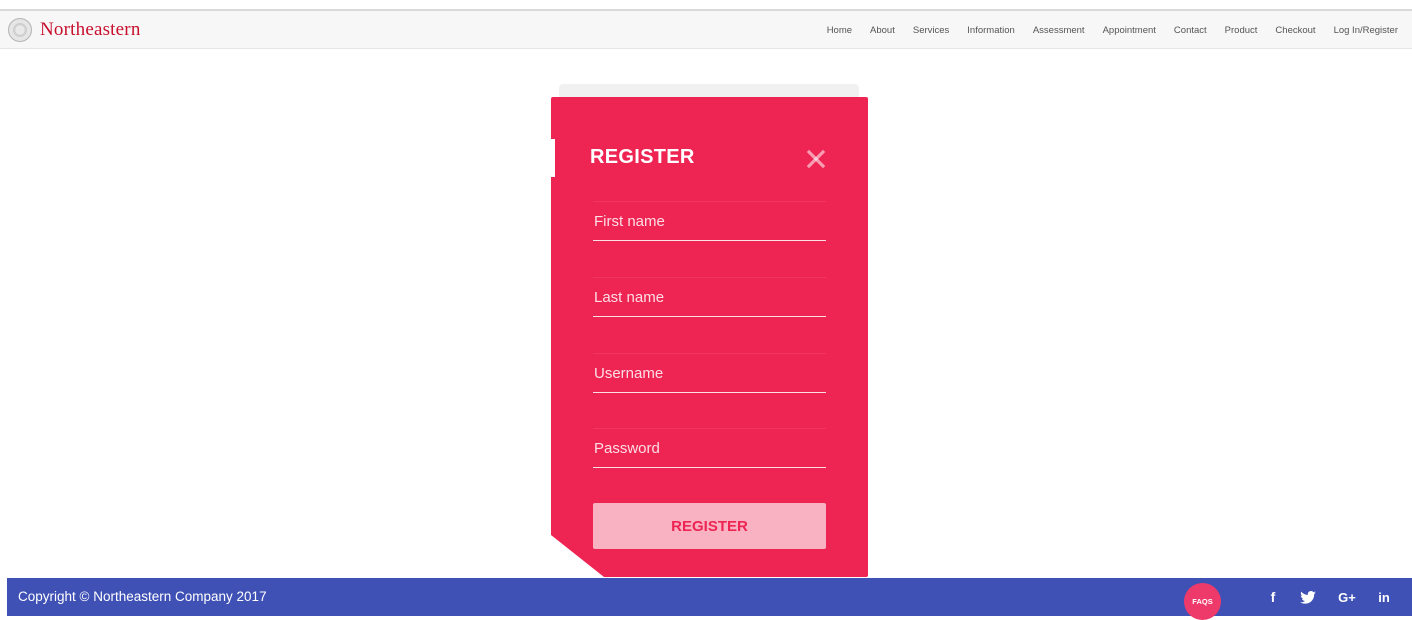 This screenshot has width=1412, height=620. Describe the element at coordinates (1308, 597) in the screenshot. I see `twitter-icon` at that location.